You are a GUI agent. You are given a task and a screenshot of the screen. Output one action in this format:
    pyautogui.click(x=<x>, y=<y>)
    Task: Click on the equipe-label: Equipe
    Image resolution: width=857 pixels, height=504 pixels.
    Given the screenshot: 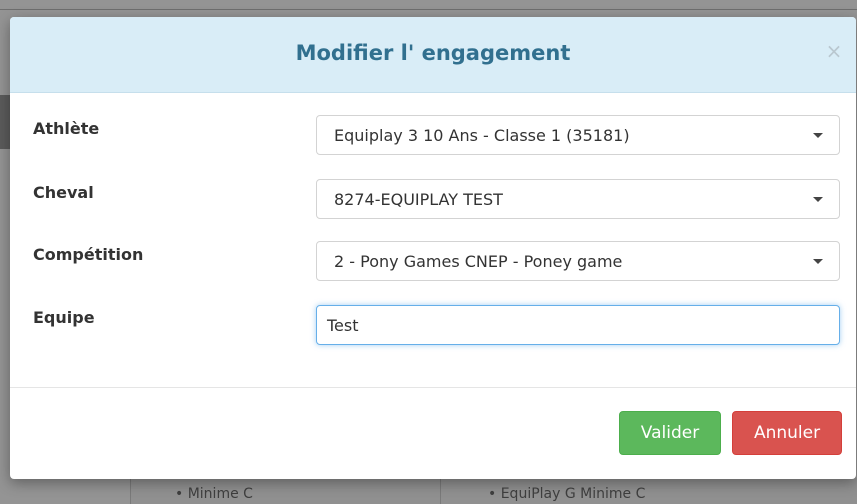 What is the action you would take?
    pyautogui.click(x=64, y=317)
    